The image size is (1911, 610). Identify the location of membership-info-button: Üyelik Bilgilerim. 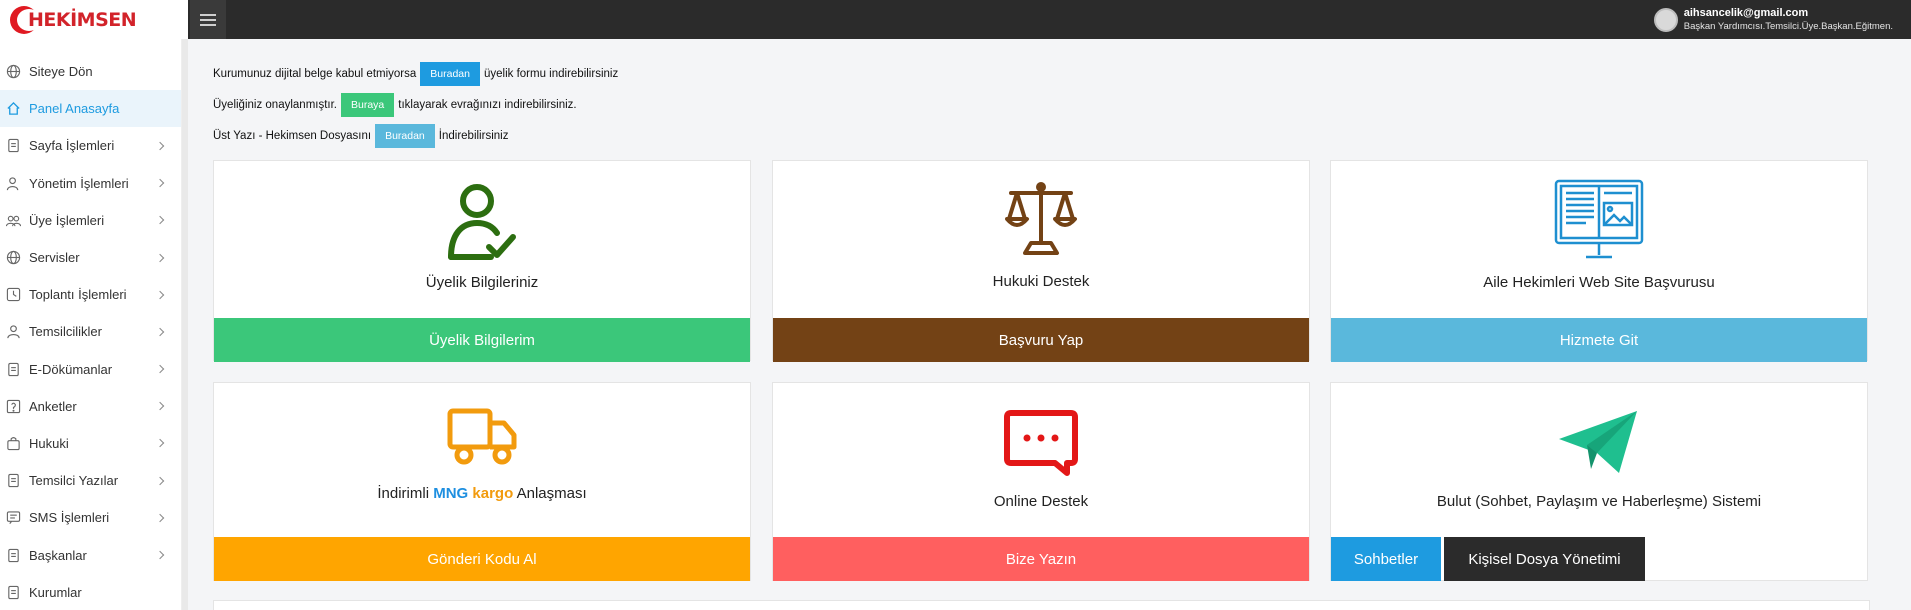
(482, 340).